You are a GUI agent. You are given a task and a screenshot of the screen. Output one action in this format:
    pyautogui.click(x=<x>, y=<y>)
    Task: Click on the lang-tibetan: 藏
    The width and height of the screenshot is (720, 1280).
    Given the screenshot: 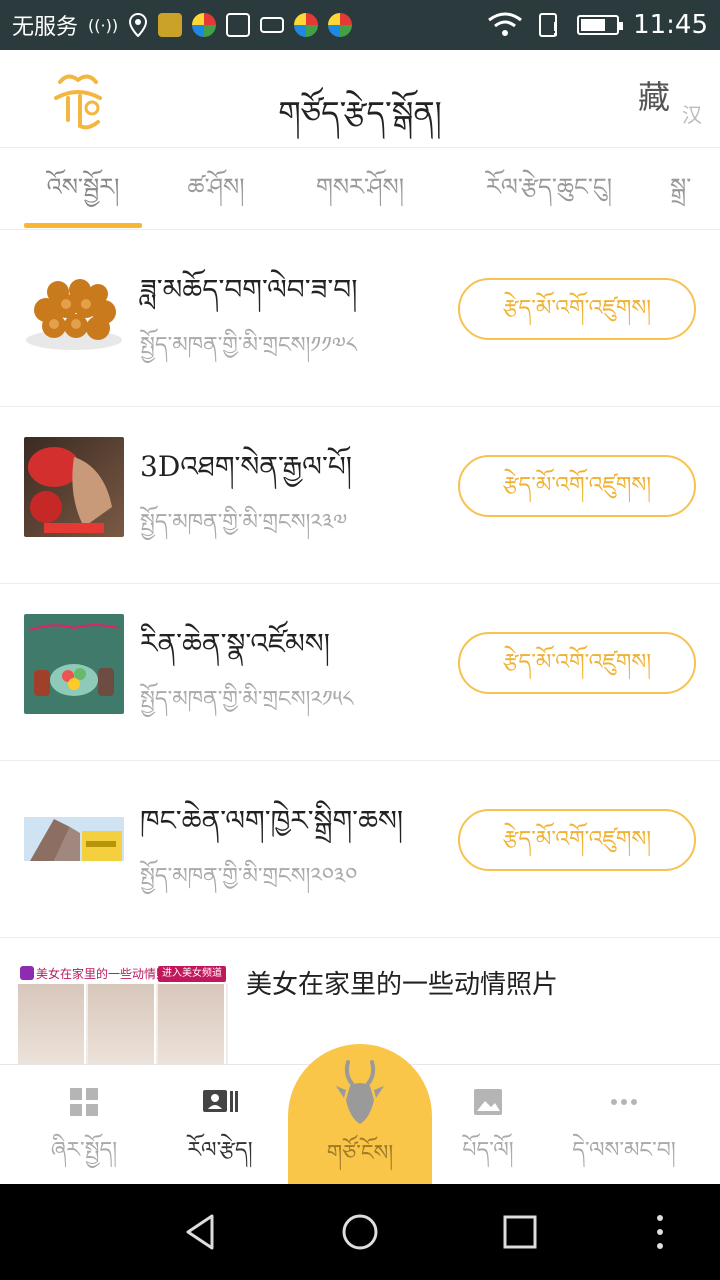 What is the action you would take?
    pyautogui.click(x=654, y=95)
    